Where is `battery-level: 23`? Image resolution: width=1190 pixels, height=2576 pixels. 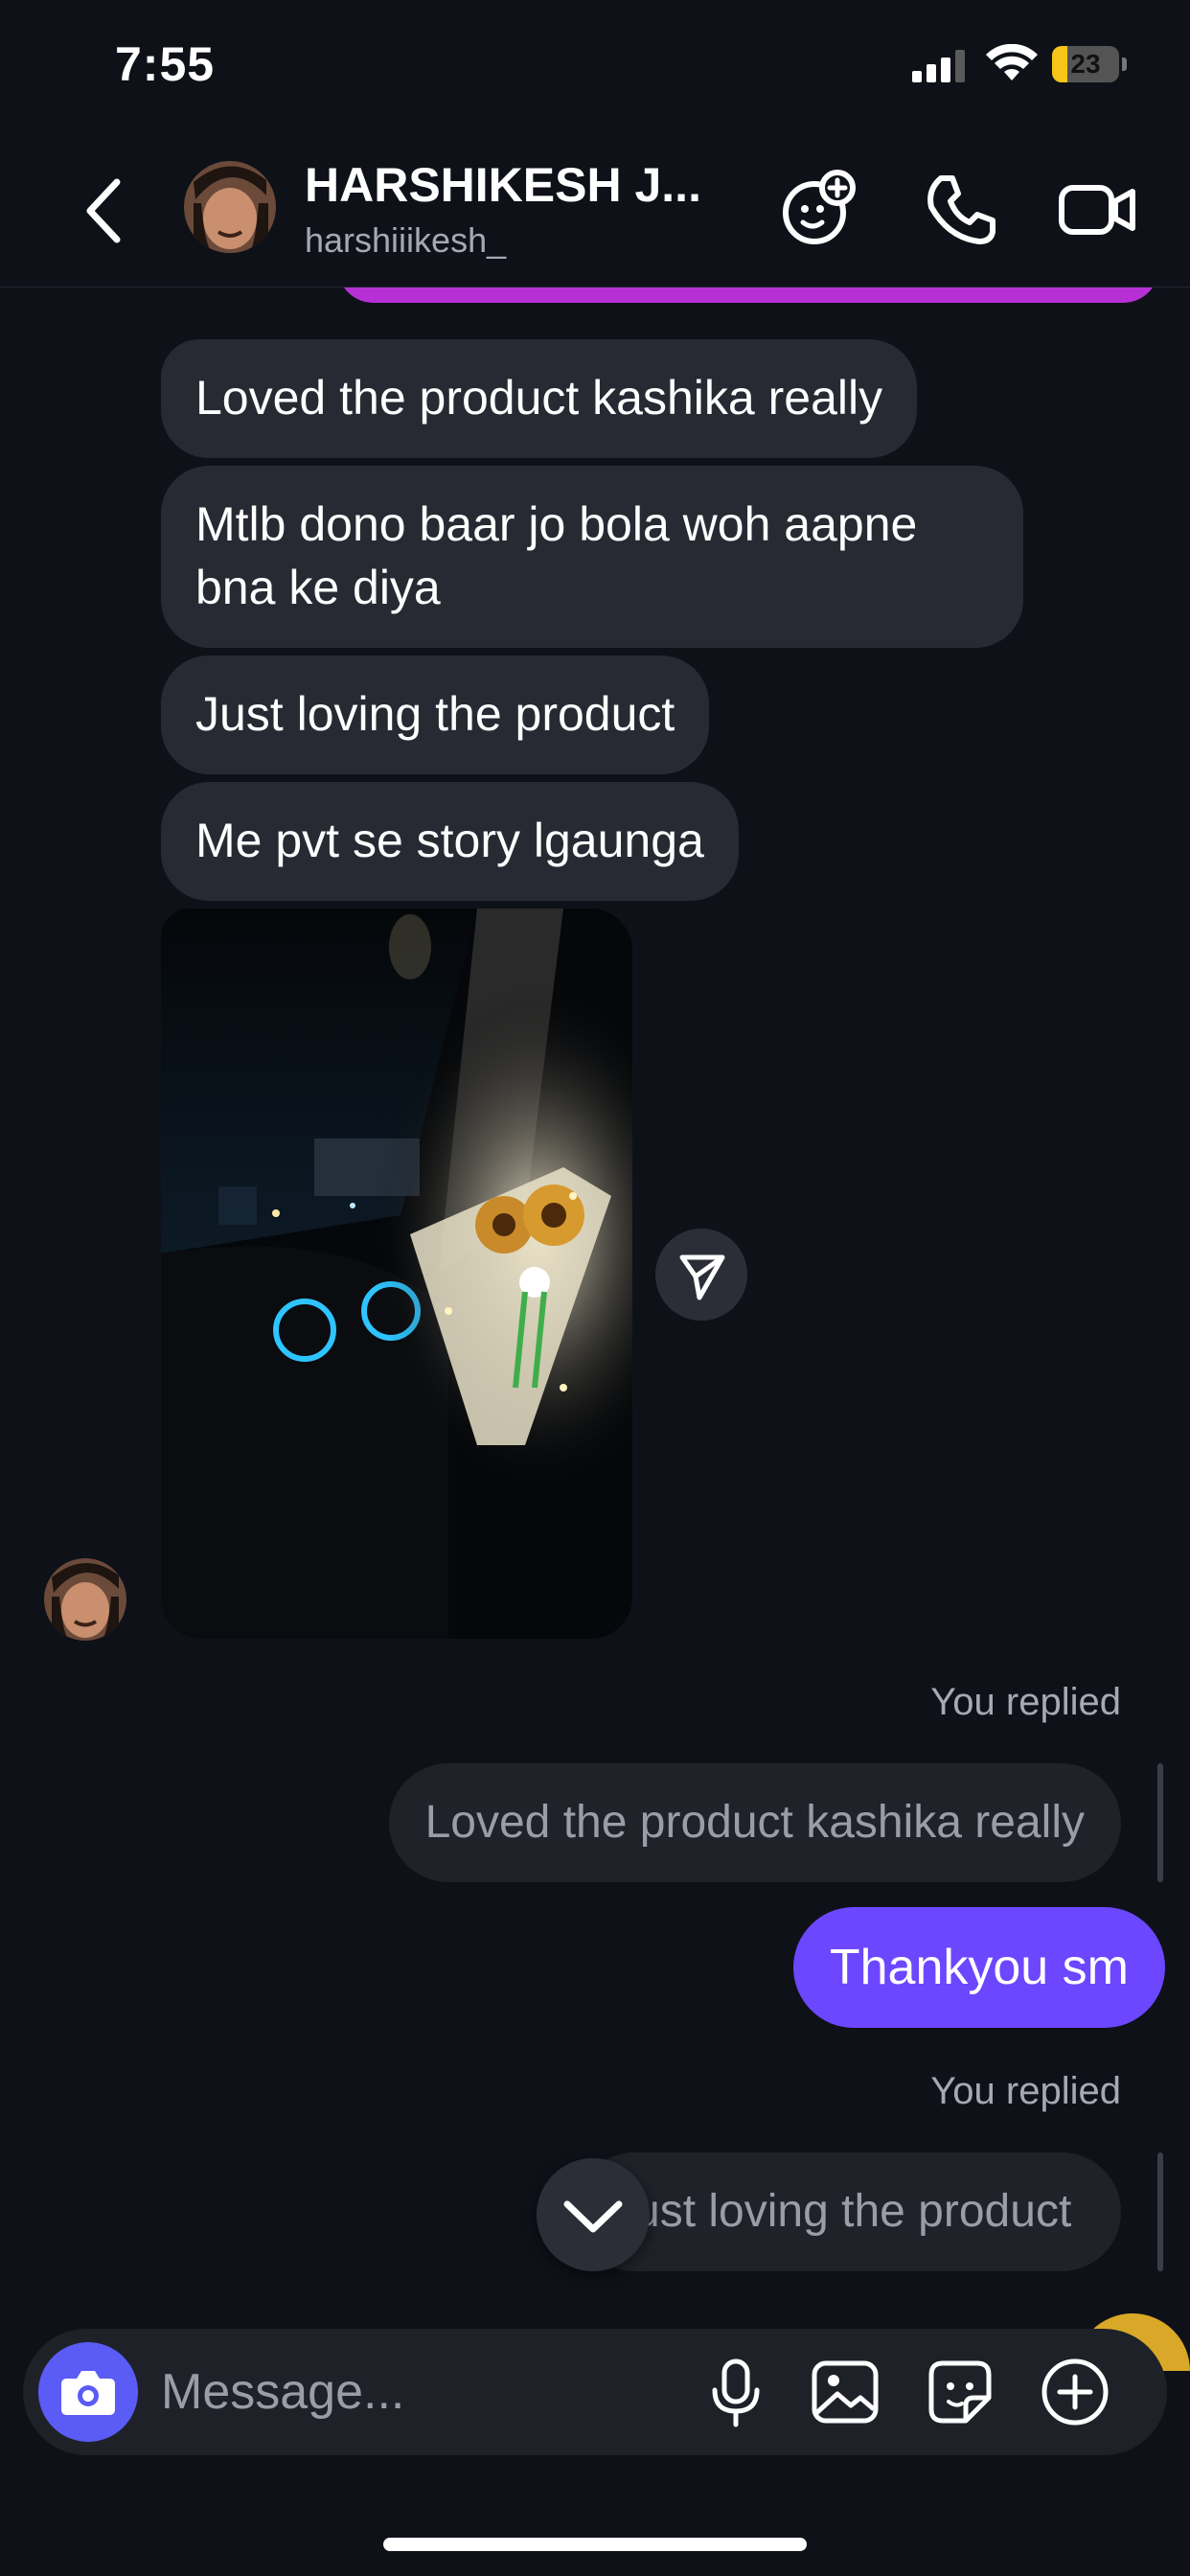 battery-level: 23 is located at coordinates (1085, 64).